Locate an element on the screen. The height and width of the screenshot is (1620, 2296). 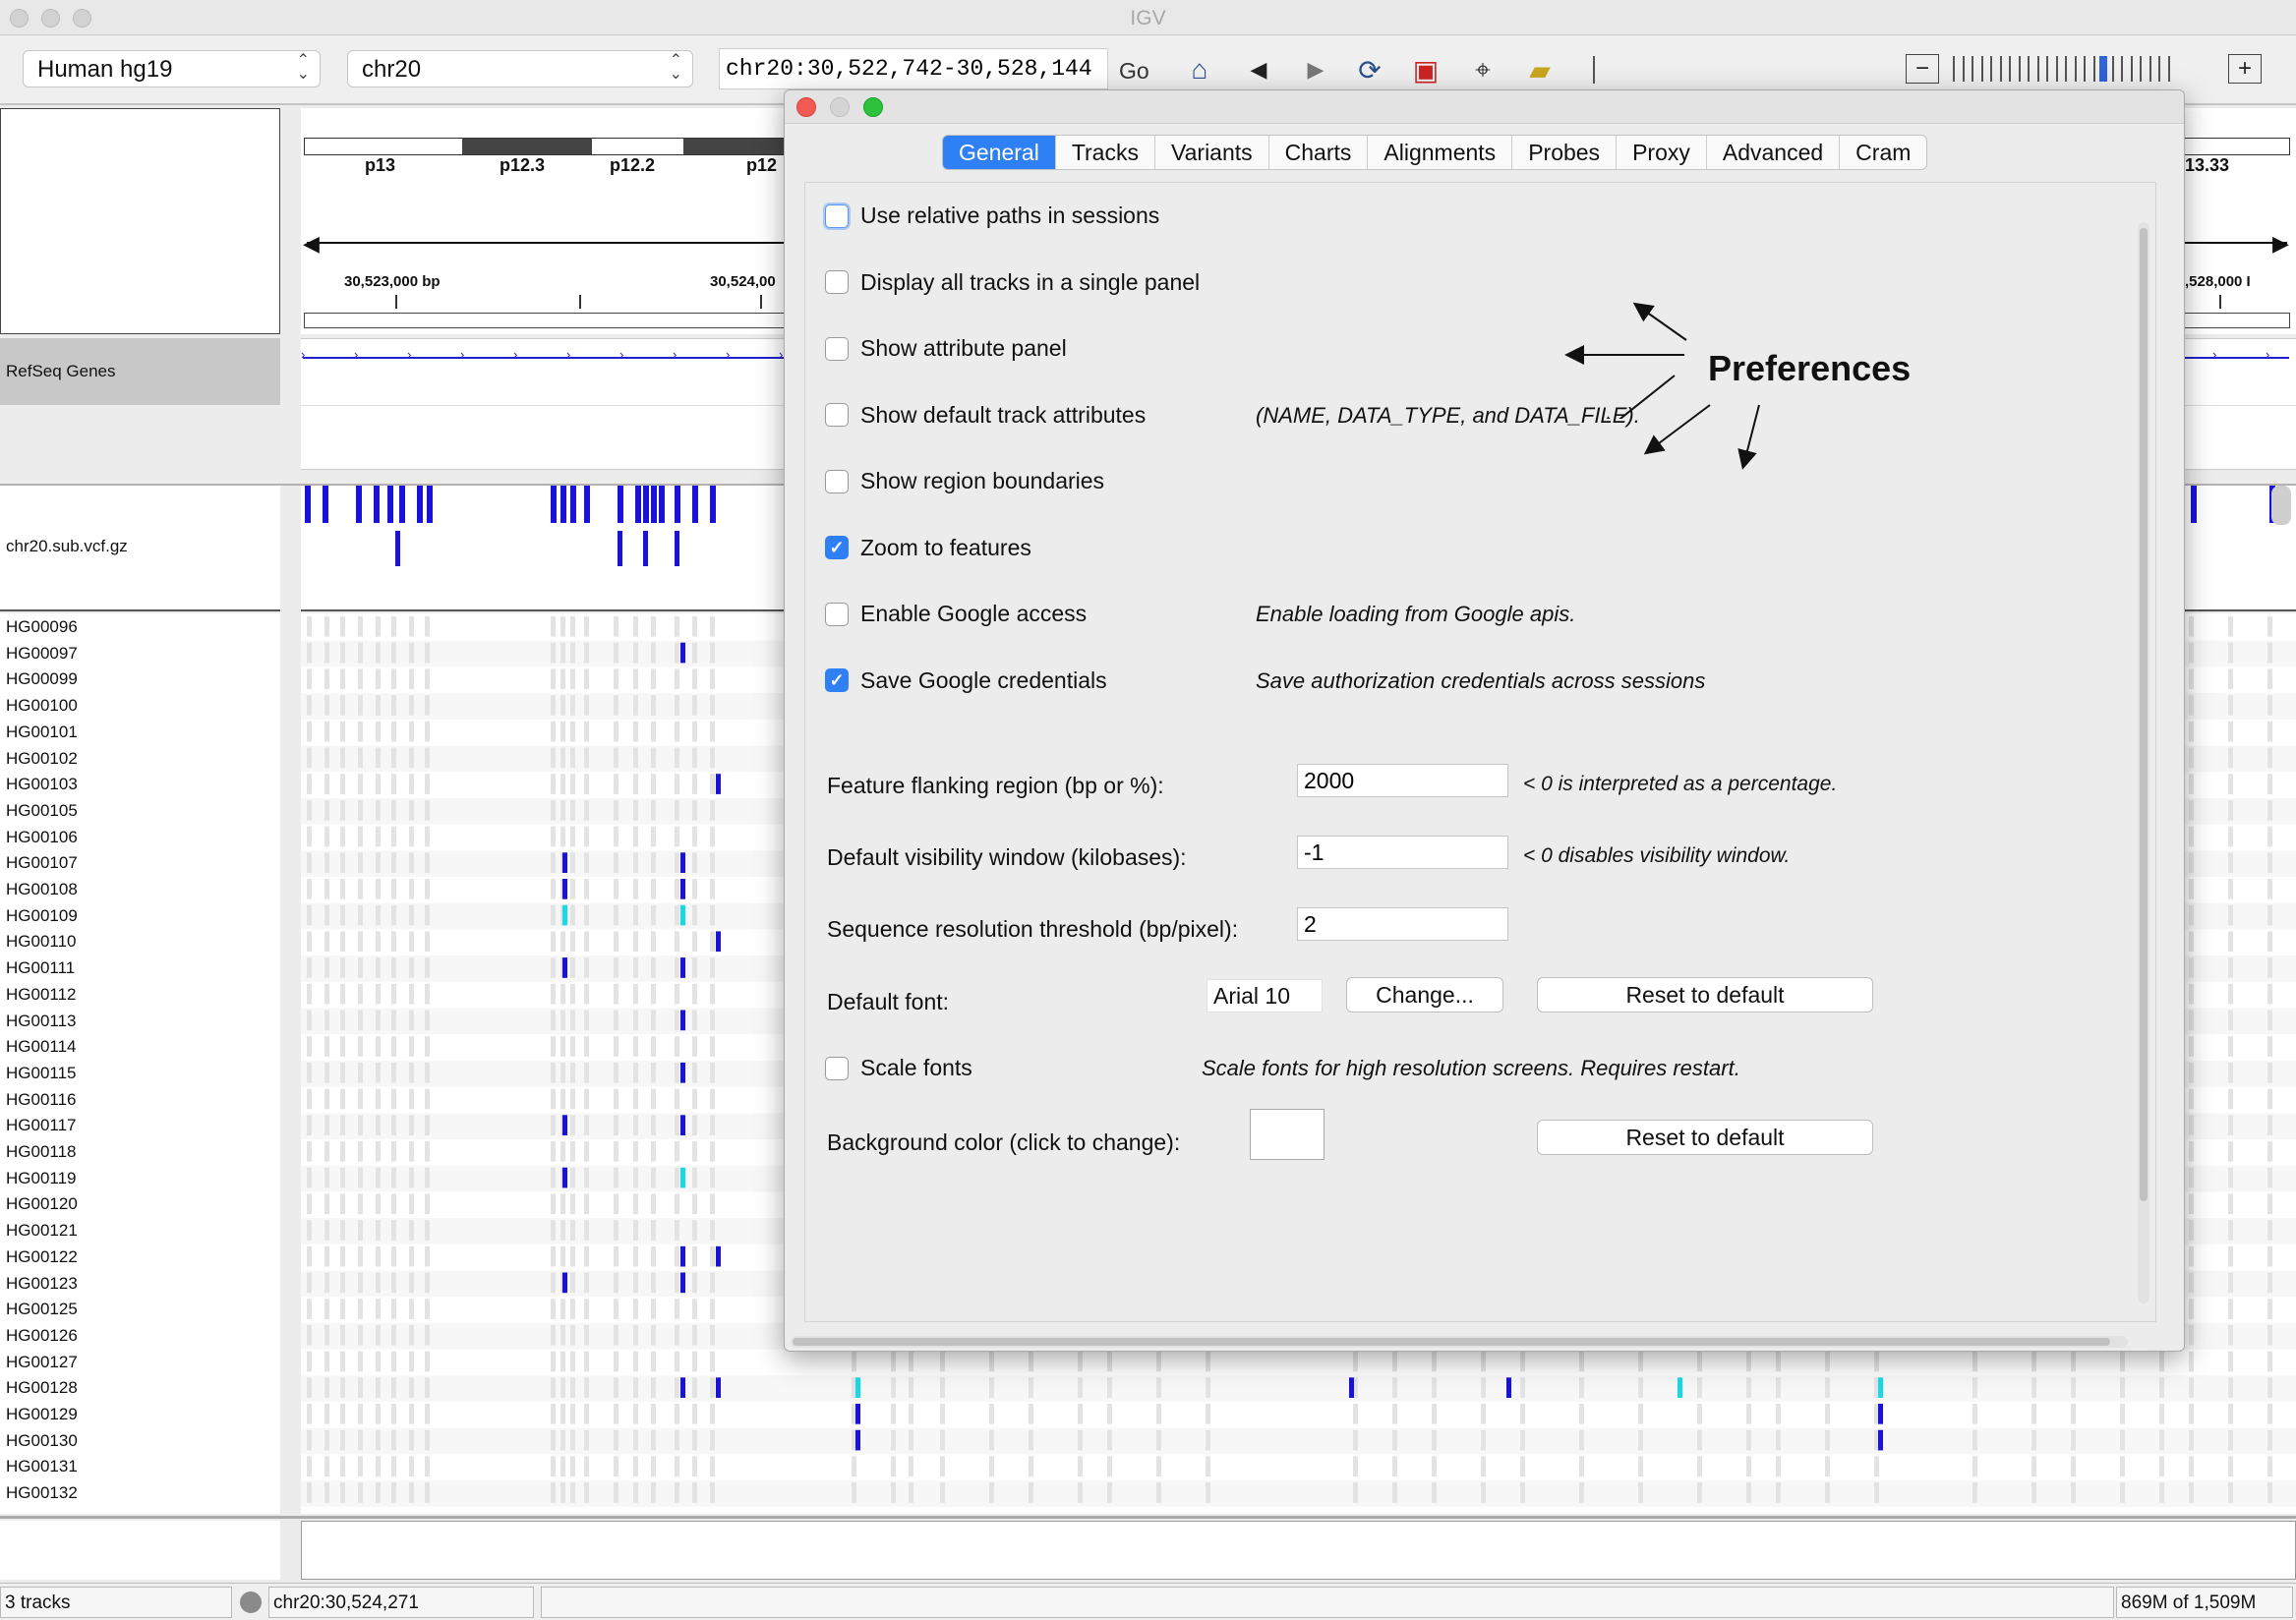
visibility-window-input is located at coordinates (1402, 852).